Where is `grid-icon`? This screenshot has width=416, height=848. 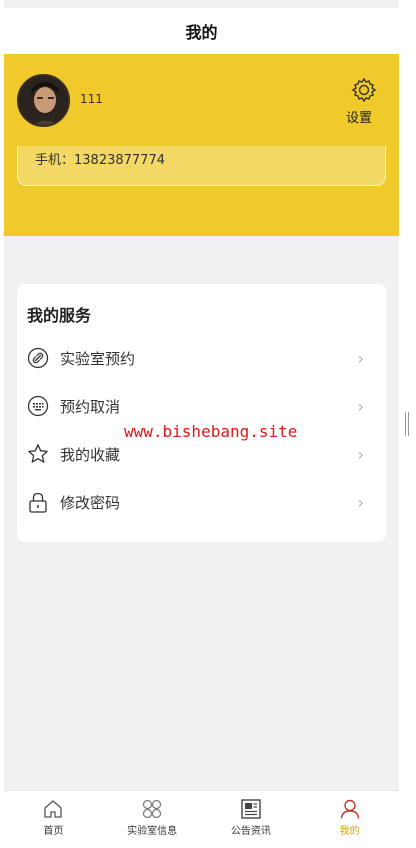 grid-icon is located at coordinates (152, 809).